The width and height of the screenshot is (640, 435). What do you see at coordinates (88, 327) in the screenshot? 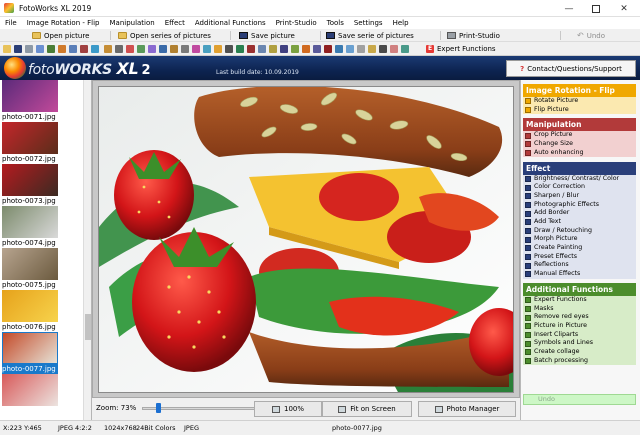
I see `scrollbar-thumb` at bounding box center [88, 327].